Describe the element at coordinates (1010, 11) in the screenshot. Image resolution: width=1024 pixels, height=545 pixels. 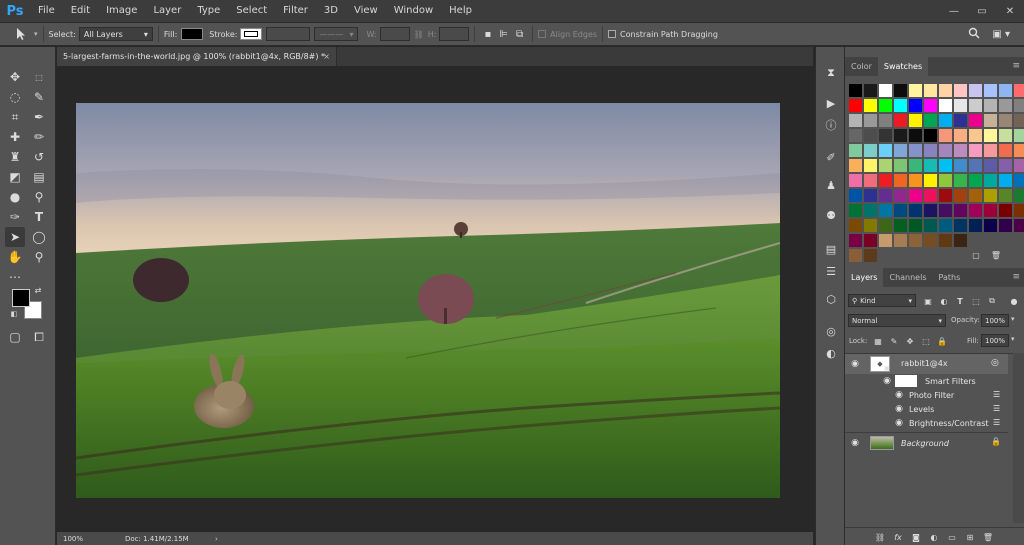
I see `close-button: ✕` at that location.